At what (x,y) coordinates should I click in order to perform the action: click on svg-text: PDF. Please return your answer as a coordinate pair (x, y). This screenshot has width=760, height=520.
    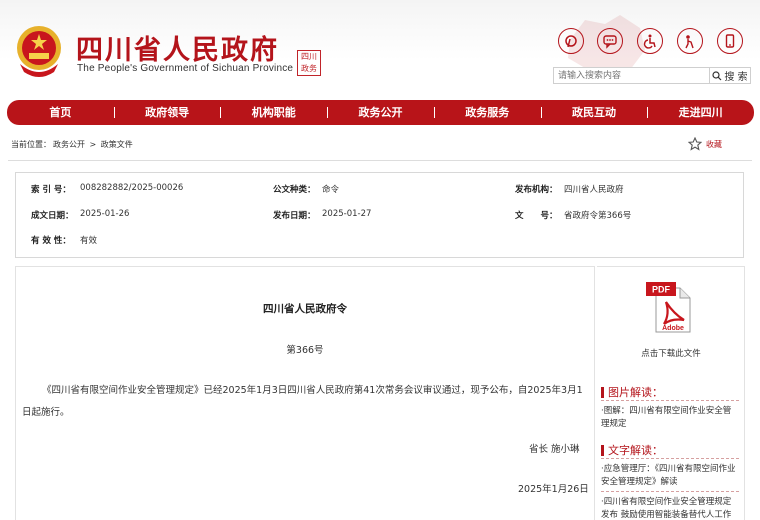
    Looking at the image, I should click on (661, 290).